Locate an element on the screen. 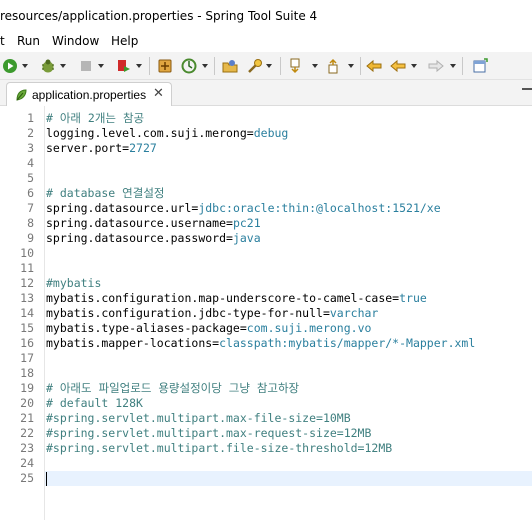 Image resolution: width=532 pixels, height=520 pixels. value-token: jdbc:oracle:thin:@localhost:1521/xe is located at coordinates (319, 208).